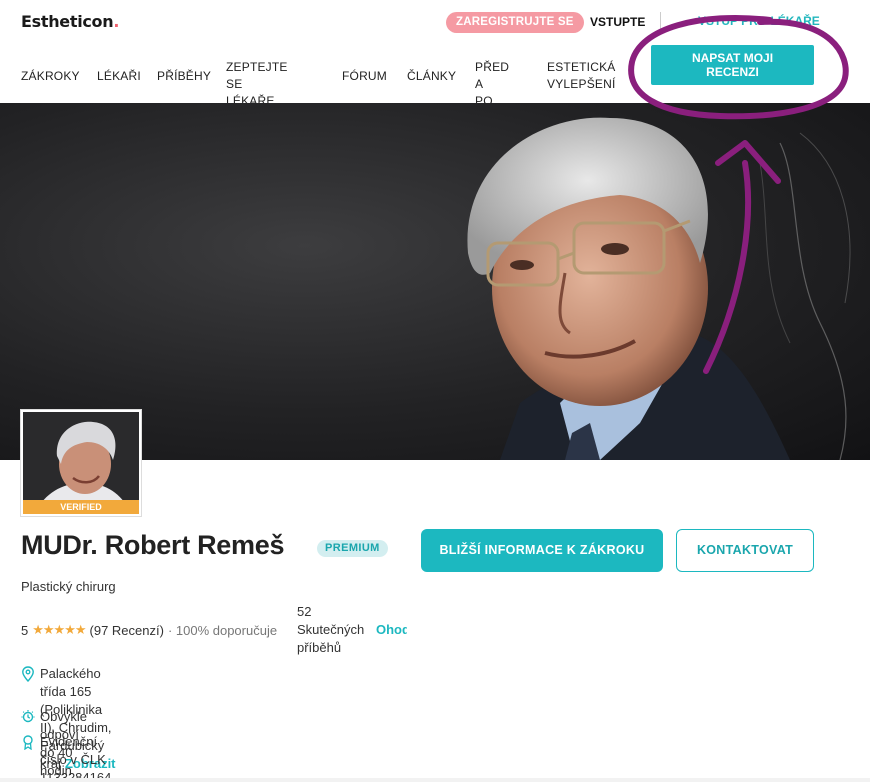  I want to click on map-pin-icon, so click(28, 674).